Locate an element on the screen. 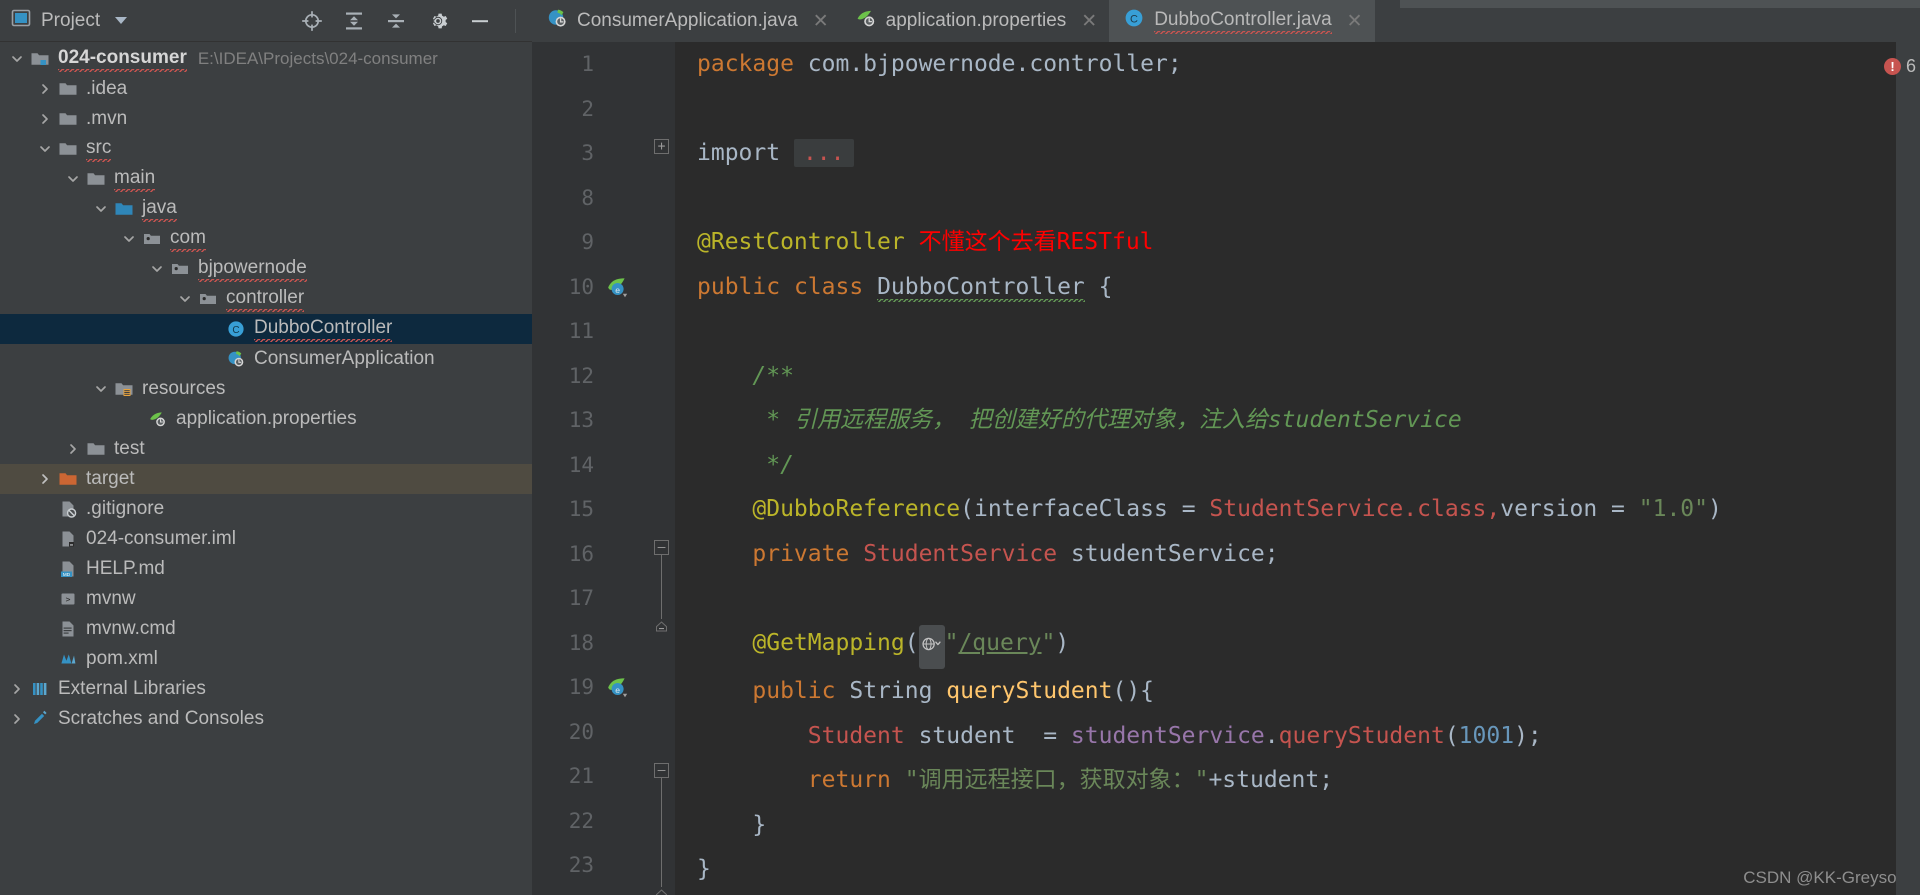 This screenshot has height=895, width=1920. editor-tab-applicationproperties: application.properties ✕ is located at coordinates (975, 21).